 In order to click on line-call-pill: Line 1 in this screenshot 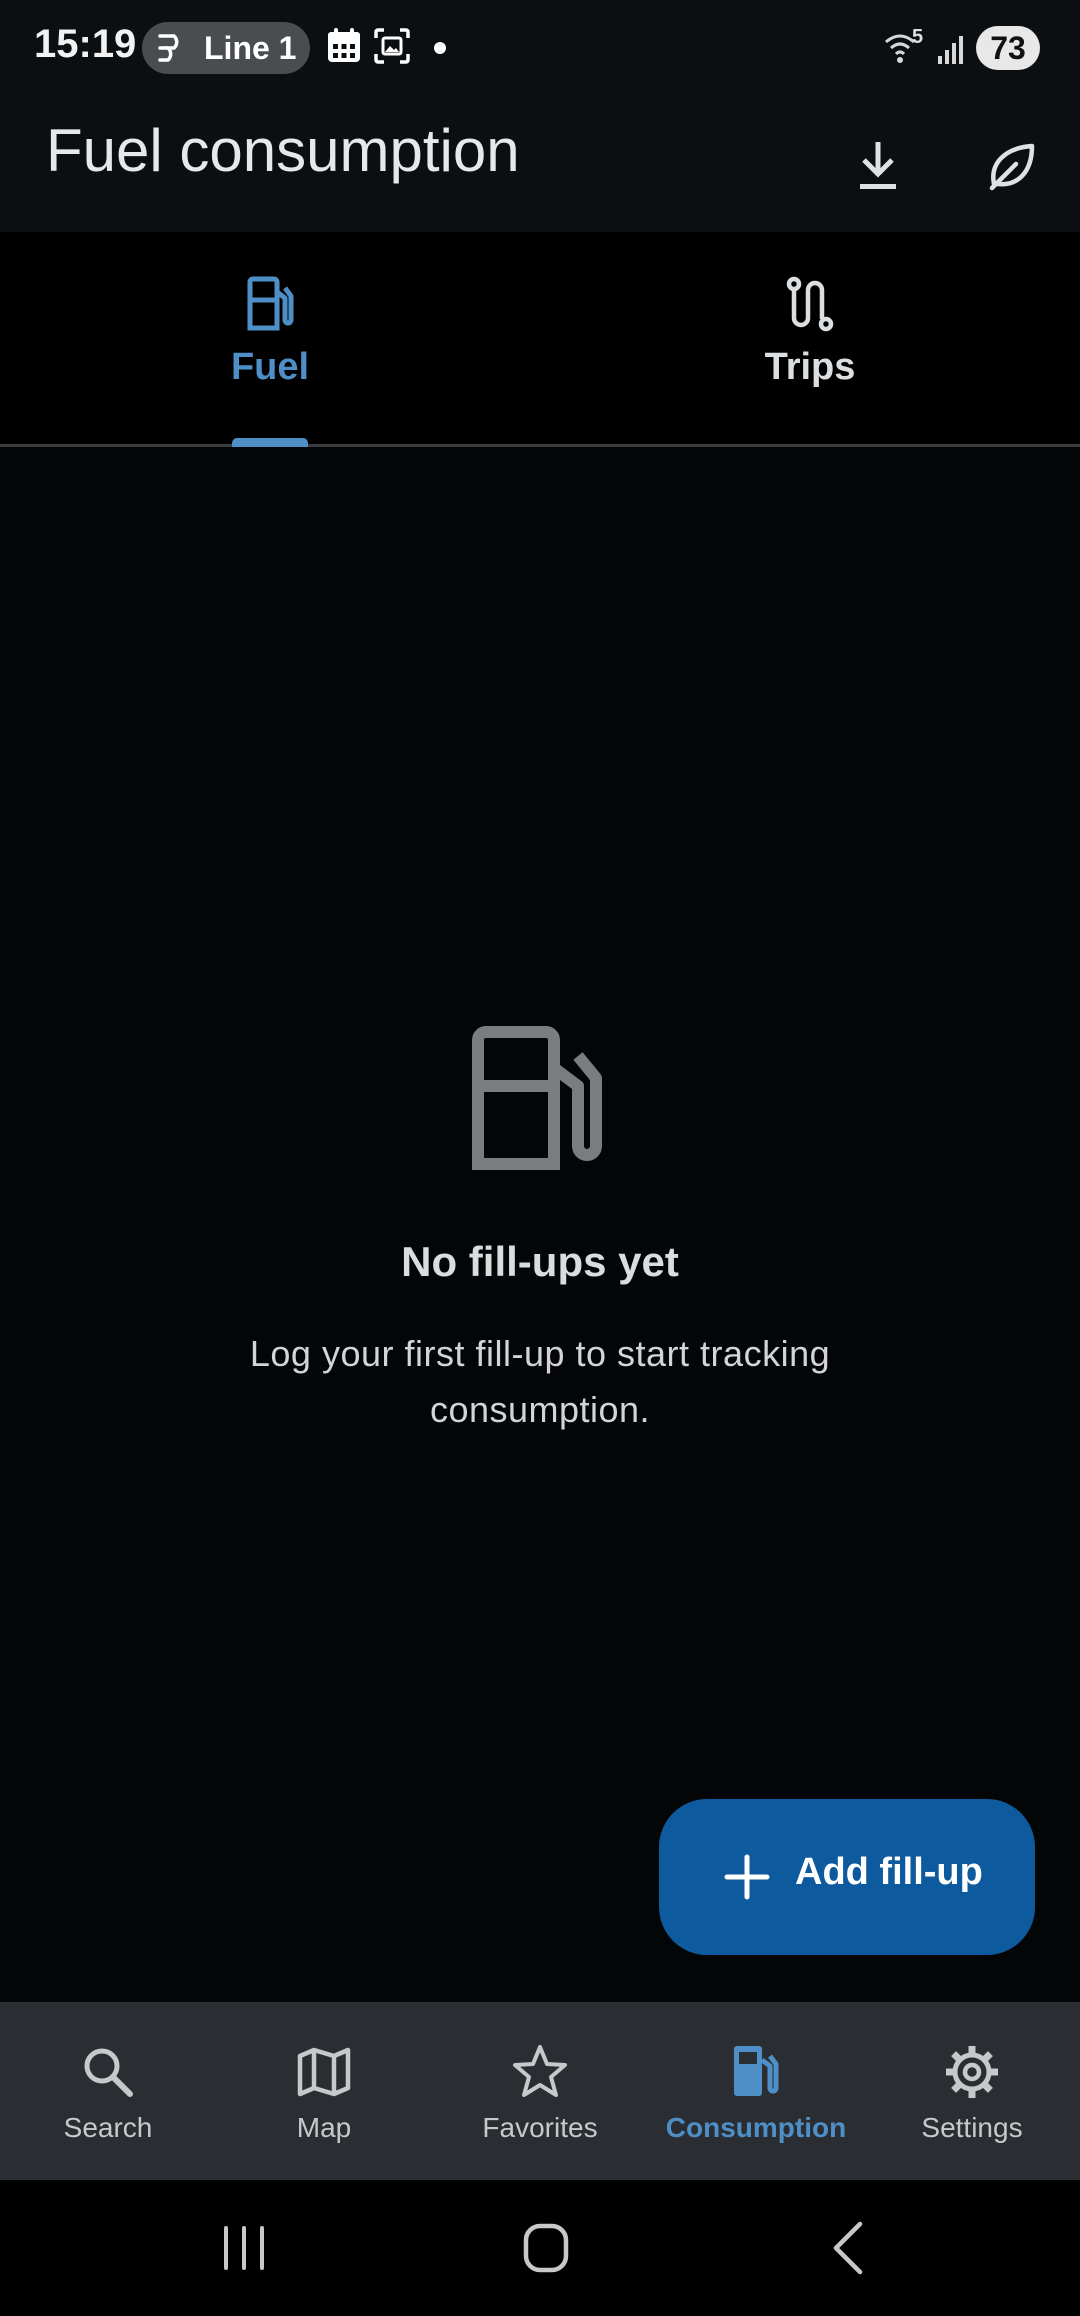, I will do `click(226, 48)`.